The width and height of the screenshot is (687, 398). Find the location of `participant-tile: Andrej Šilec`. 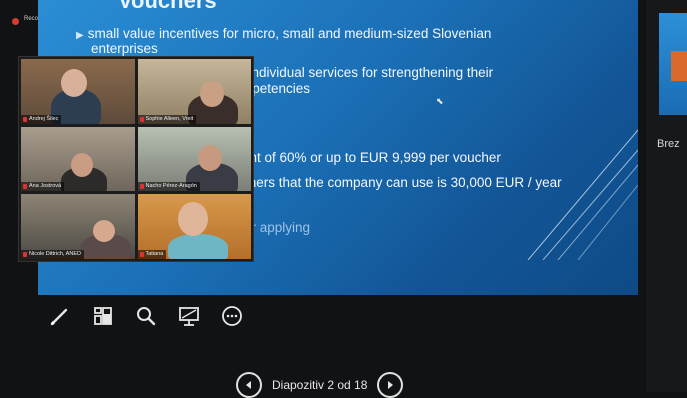

participant-tile: Andrej Šilec is located at coordinates (78, 91).